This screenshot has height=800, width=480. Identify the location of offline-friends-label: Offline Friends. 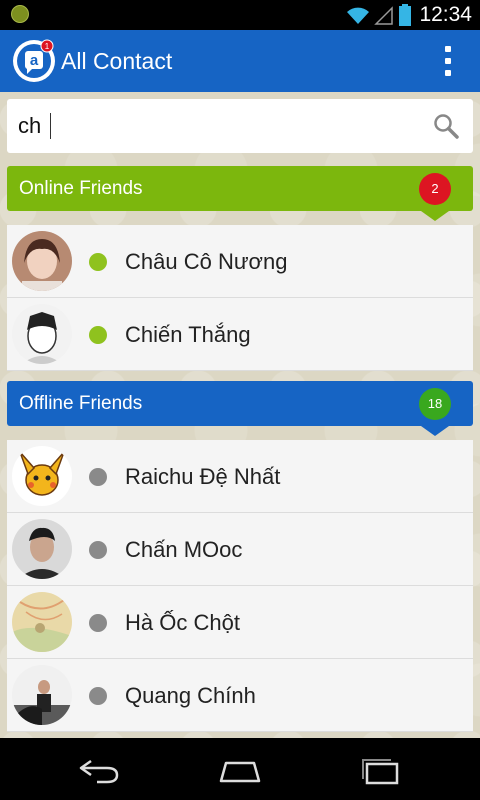
(81, 403).